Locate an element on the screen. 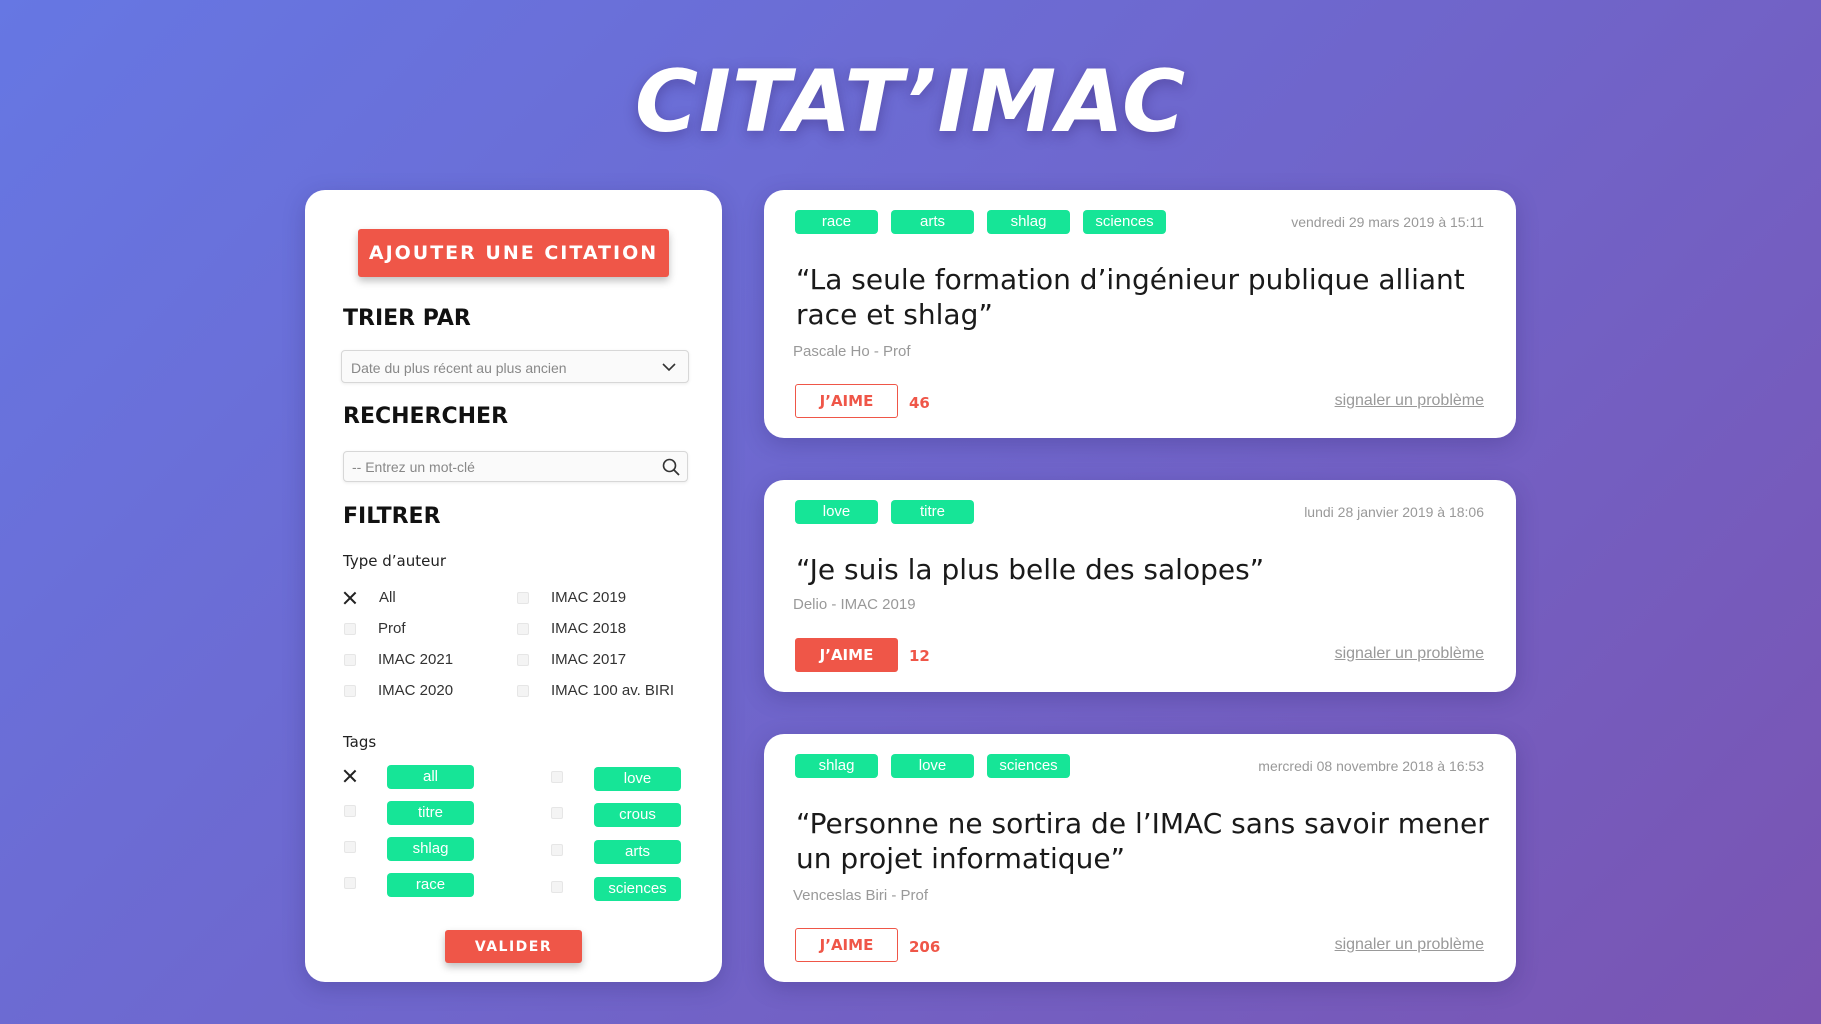 The width and height of the screenshot is (1821, 1024). author-filter-label: IMAC 2021 is located at coordinates (416, 659).